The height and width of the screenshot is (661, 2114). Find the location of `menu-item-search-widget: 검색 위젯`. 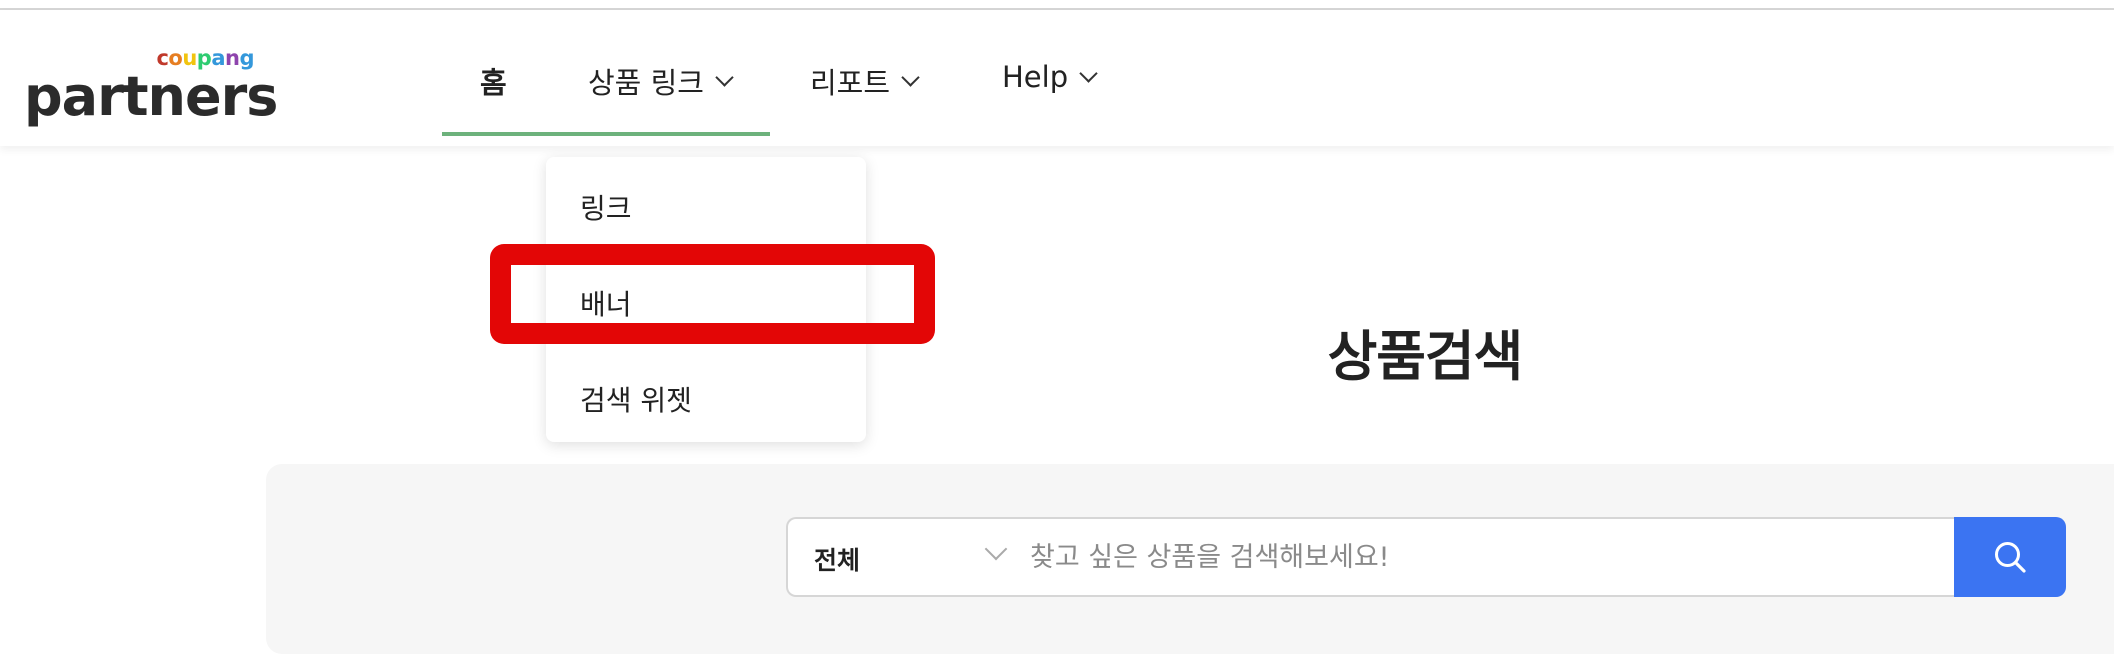

menu-item-search-widget: 검색 위젯 is located at coordinates (636, 399).